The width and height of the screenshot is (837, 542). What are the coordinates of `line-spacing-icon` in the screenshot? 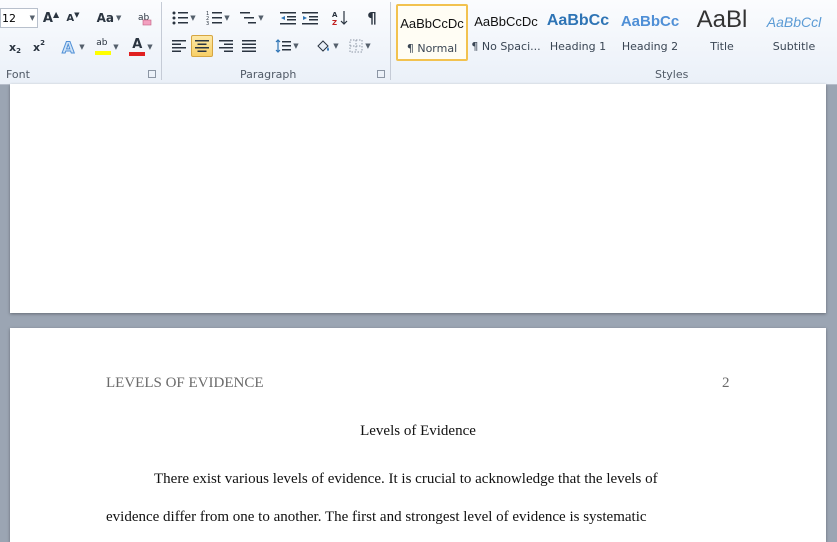 It's located at (283, 46).